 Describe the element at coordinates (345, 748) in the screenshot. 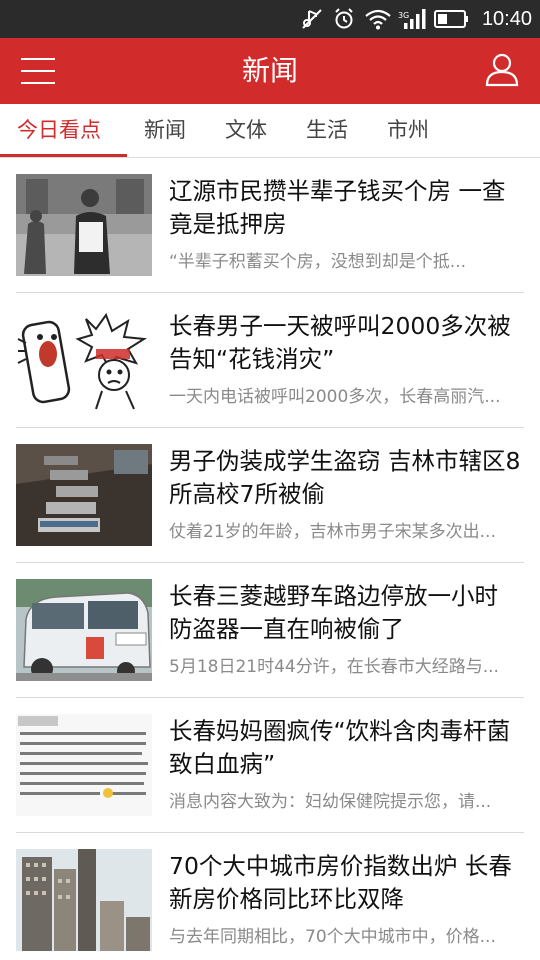

I see `news-title: 长春妈妈圈疯传“饮料含肉毒杆菌致白血病”` at that location.